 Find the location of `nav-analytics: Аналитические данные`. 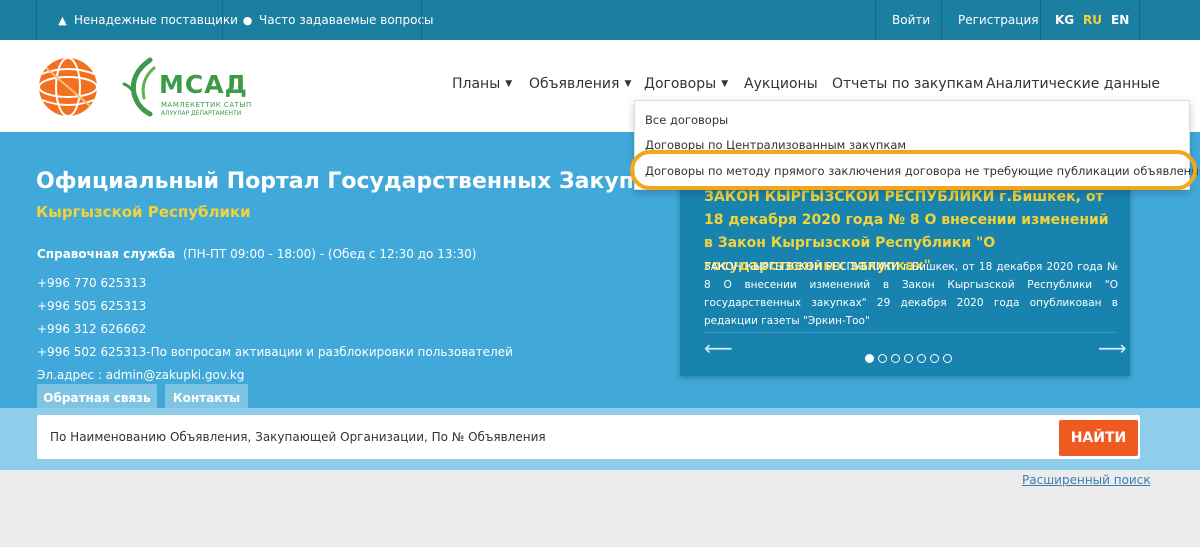

nav-analytics: Аналитические данные is located at coordinates (1073, 84).